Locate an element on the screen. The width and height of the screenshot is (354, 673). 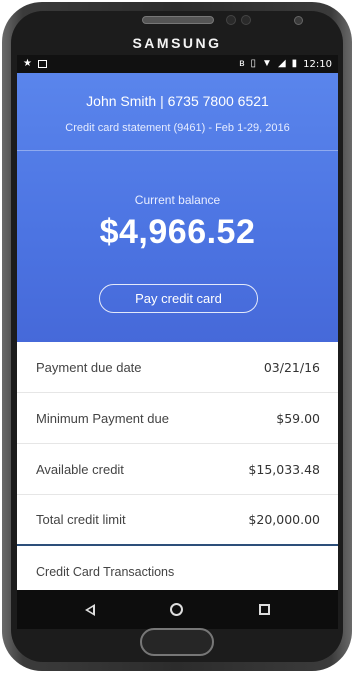
hardware-home-button is located at coordinates (177, 642).